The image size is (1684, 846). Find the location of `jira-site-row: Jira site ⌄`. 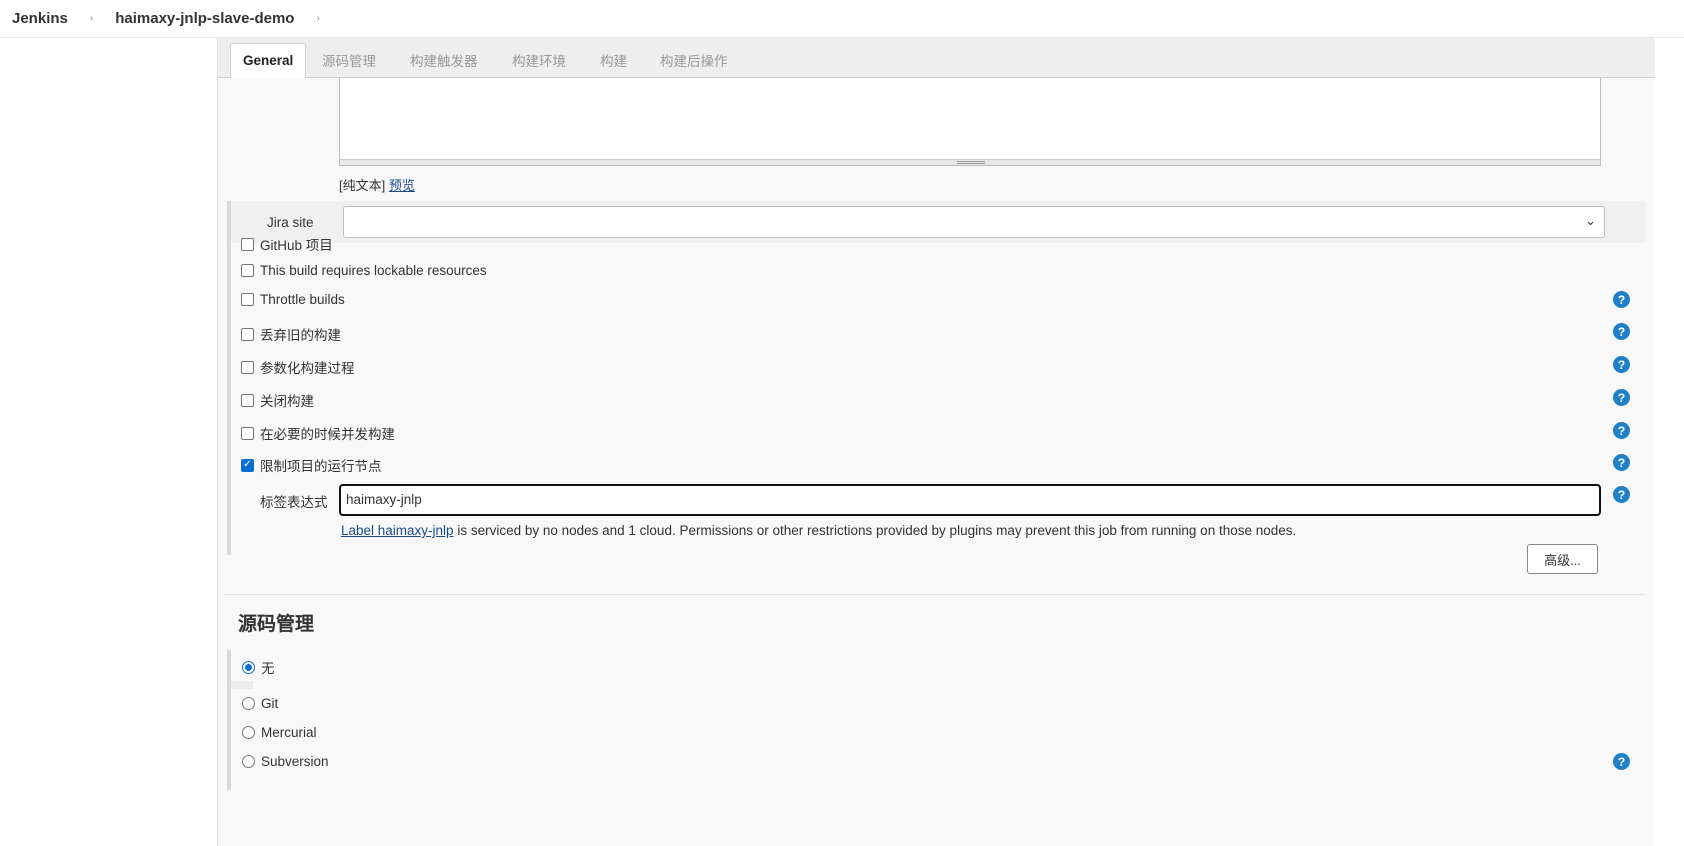

jira-site-row: Jira site ⌄ is located at coordinates (936, 222).